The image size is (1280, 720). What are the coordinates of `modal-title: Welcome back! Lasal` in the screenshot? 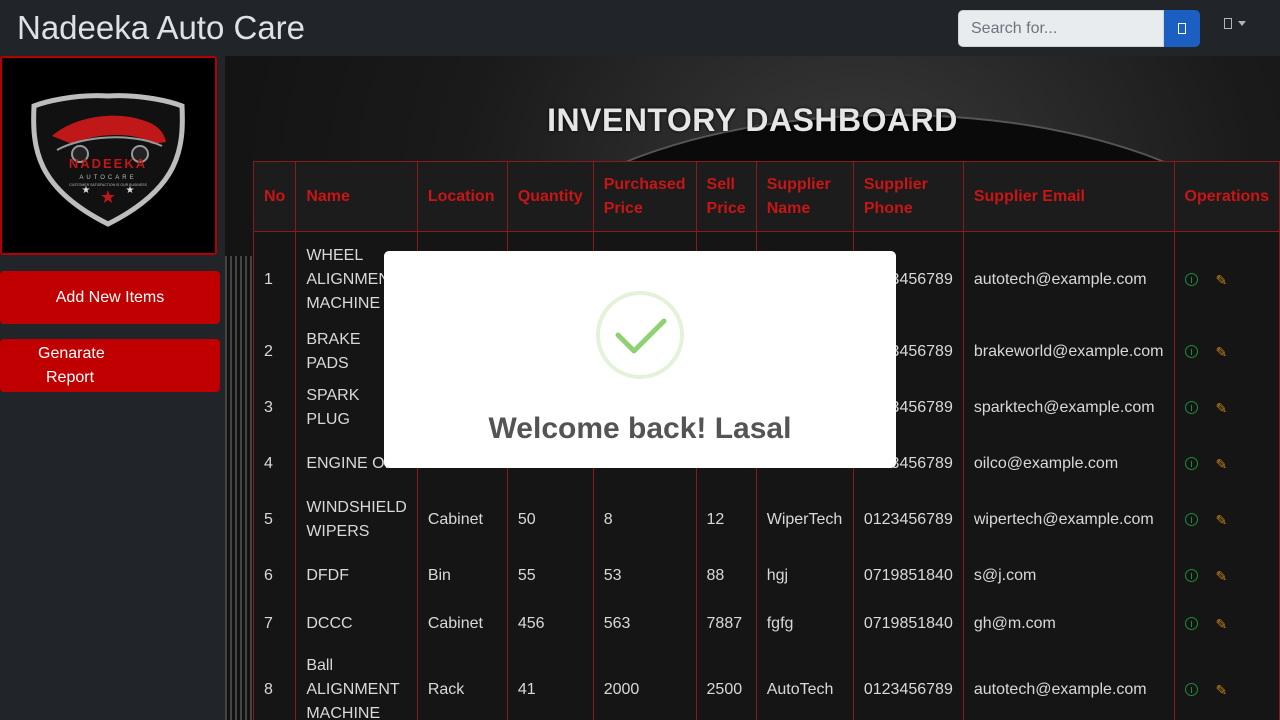 It's located at (640, 428).